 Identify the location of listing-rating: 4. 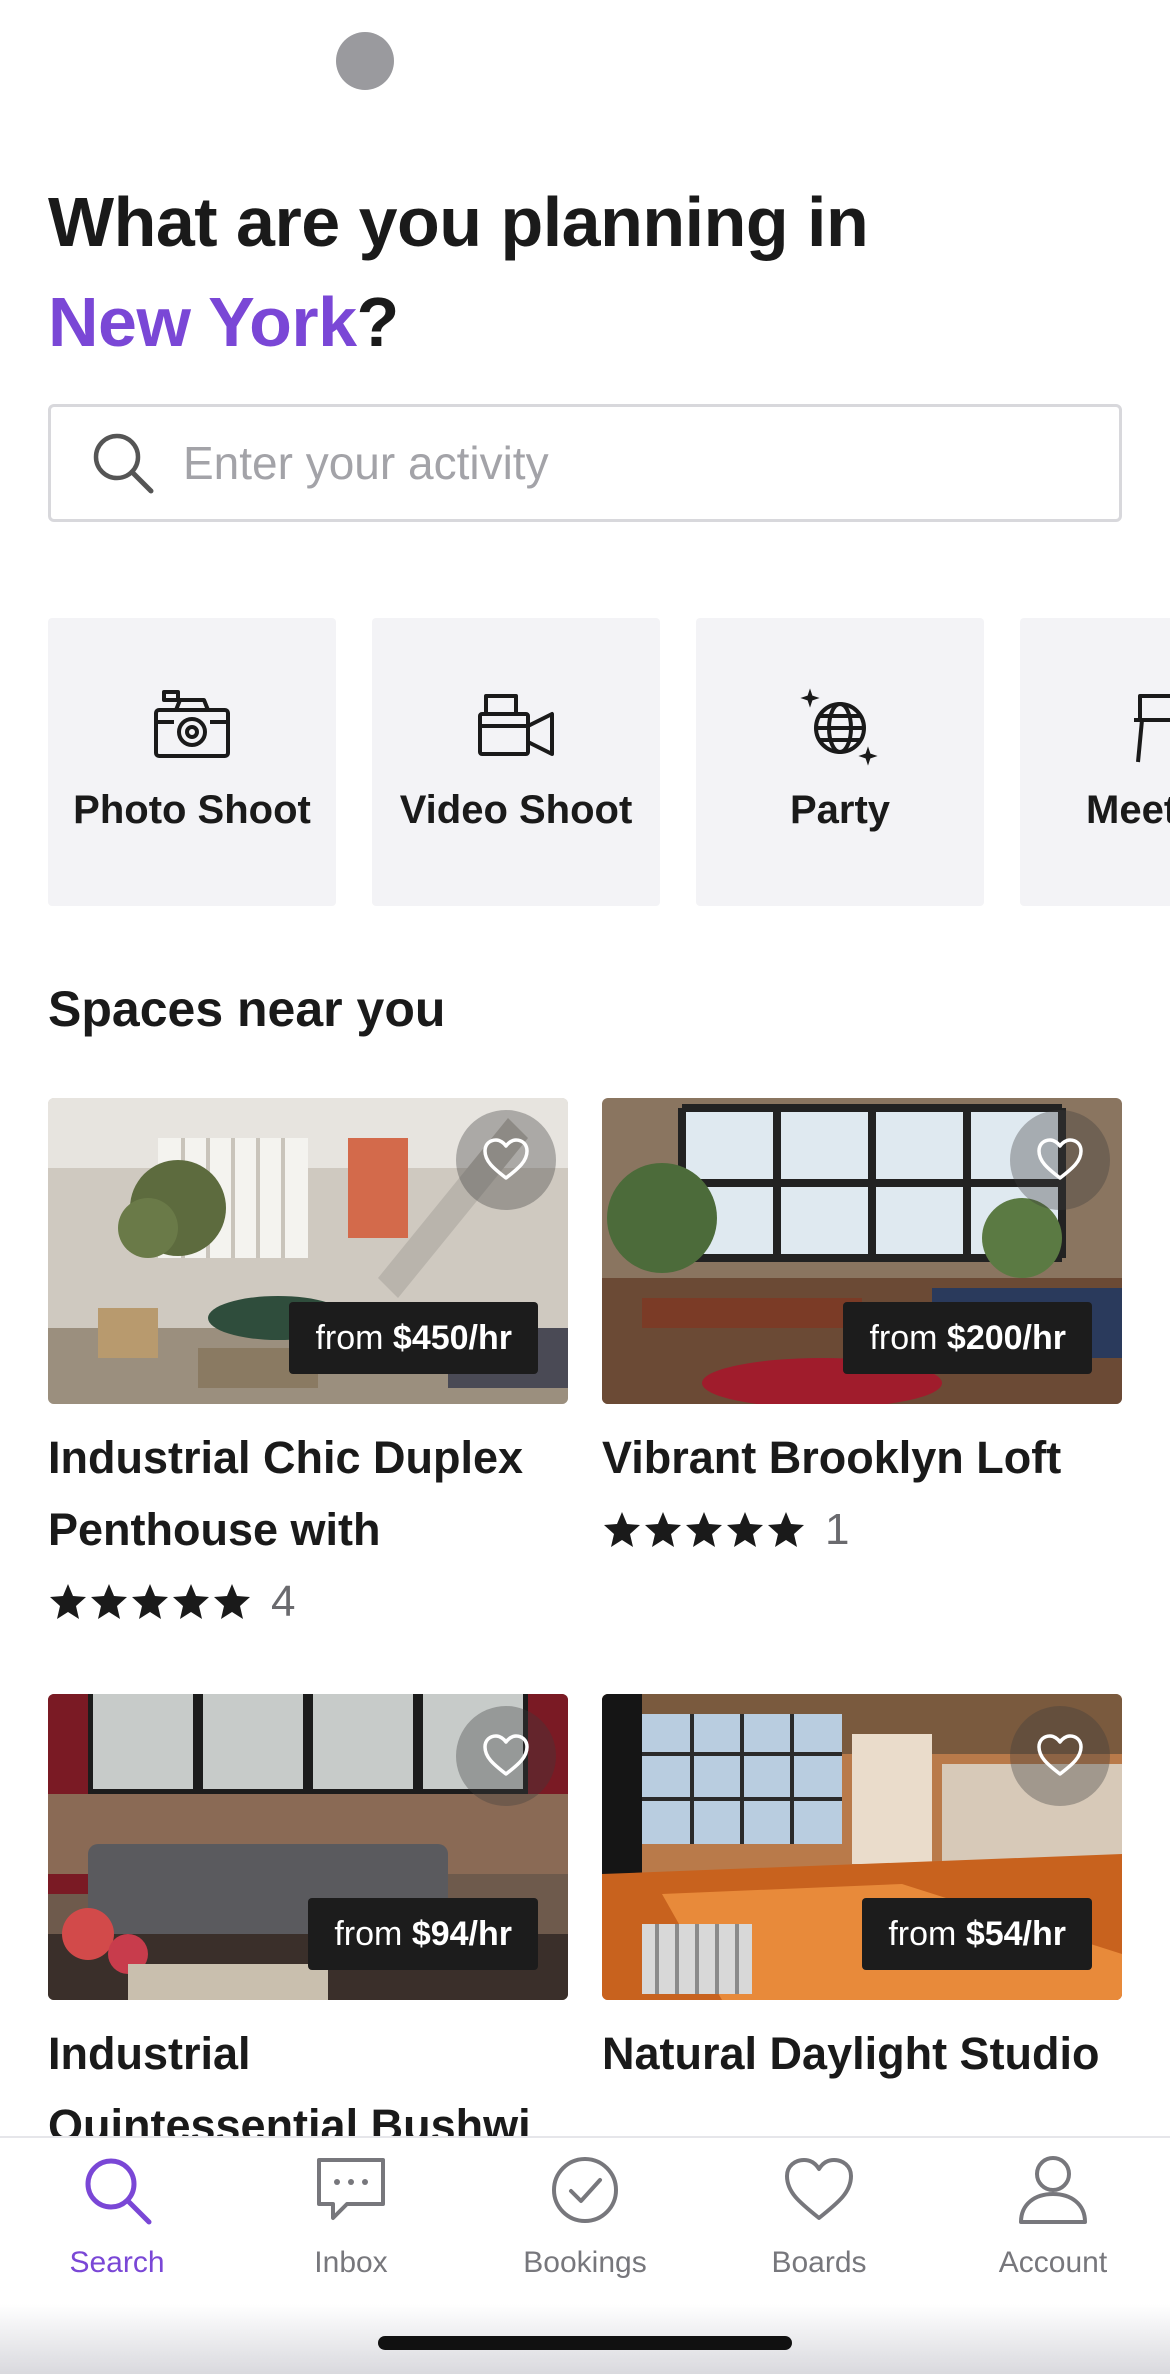
(308, 1602).